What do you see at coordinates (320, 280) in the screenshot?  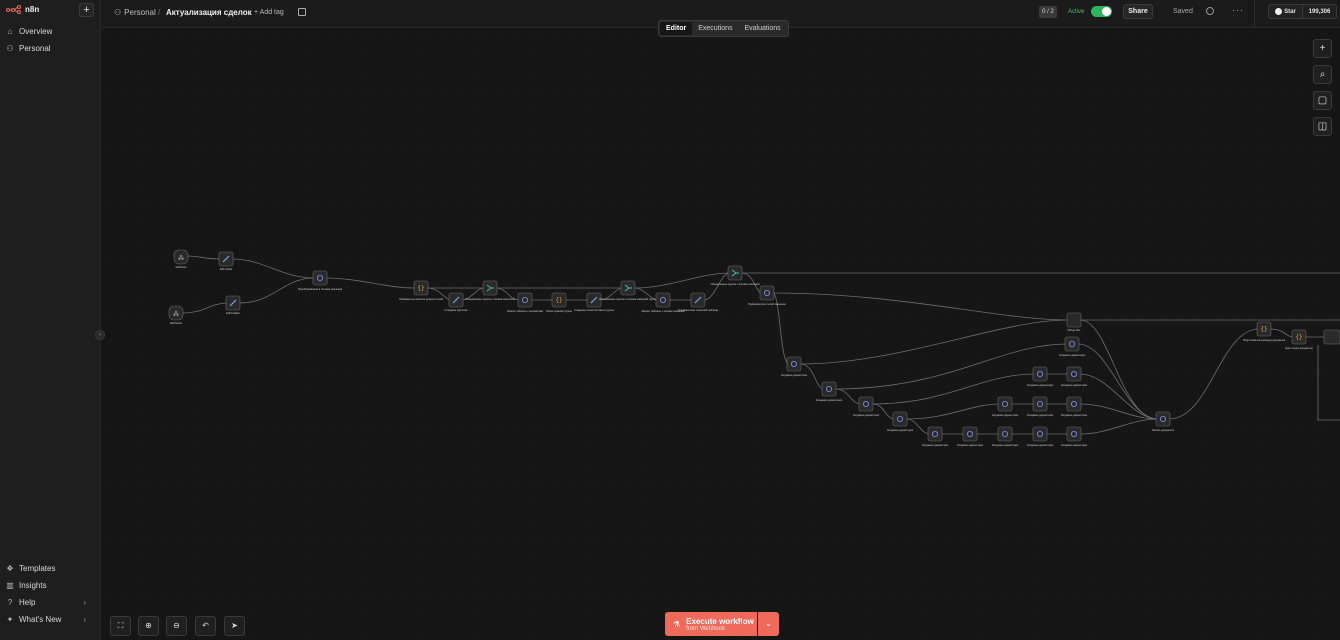 I see `node-transform: Преобразование в готовые значения` at bounding box center [320, 280].